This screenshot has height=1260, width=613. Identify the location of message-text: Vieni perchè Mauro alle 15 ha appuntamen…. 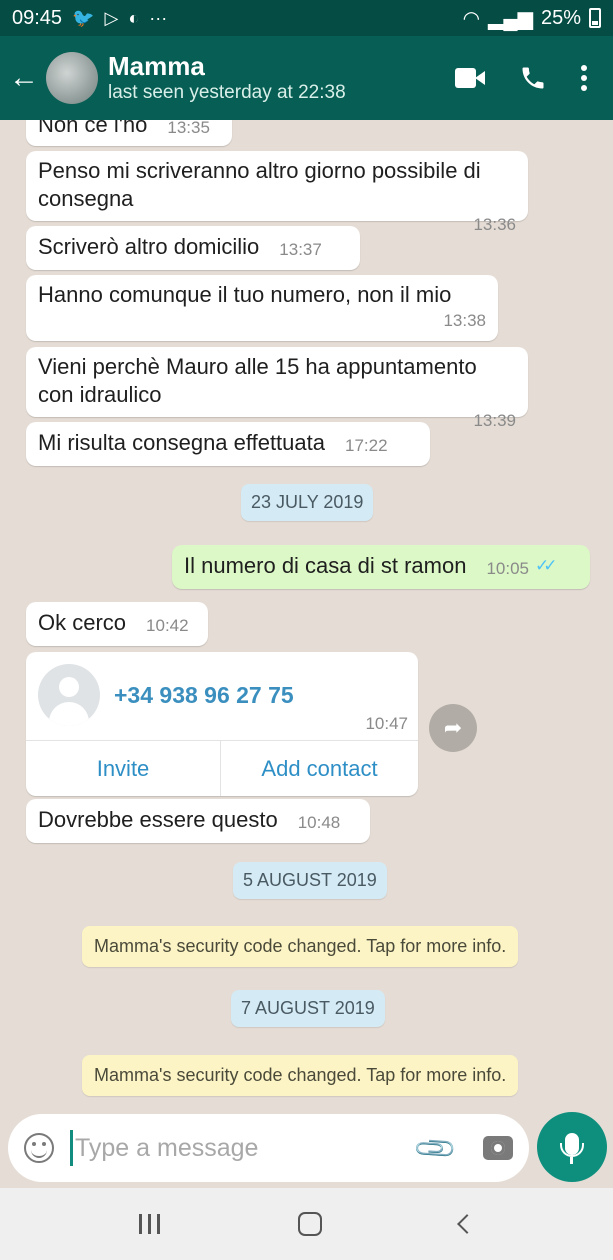
(257, 380).